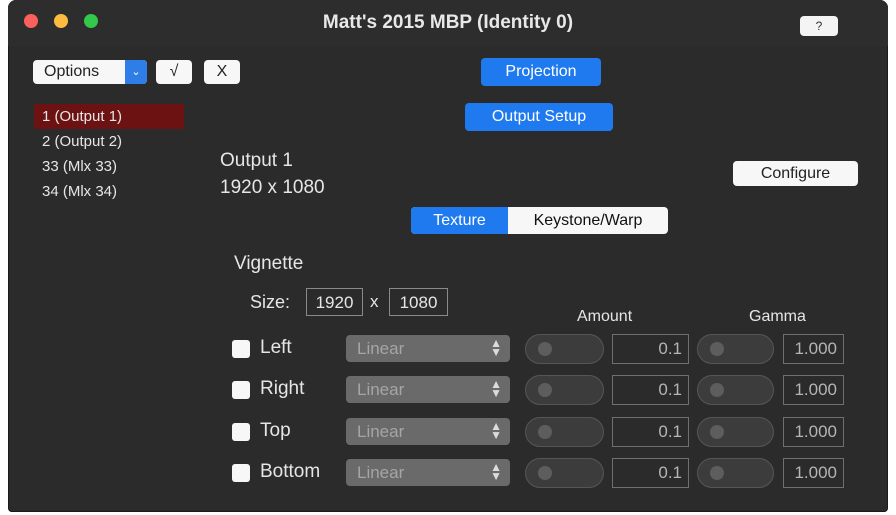 This screenshot has width=896, height=515. What do you see at coordinates (241, 349) in the screenshot?
I see `left-checkbox` at bounding box center [241, 349].